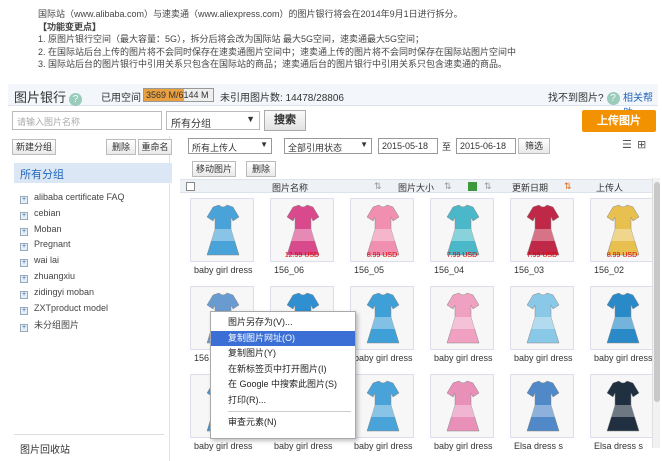 This screenshot has width=662, height=461. What do you see at coordinates (39, 262) in the screenshot?
I see `sidebar-item: + wai lai` at bounding box center [39, 262].